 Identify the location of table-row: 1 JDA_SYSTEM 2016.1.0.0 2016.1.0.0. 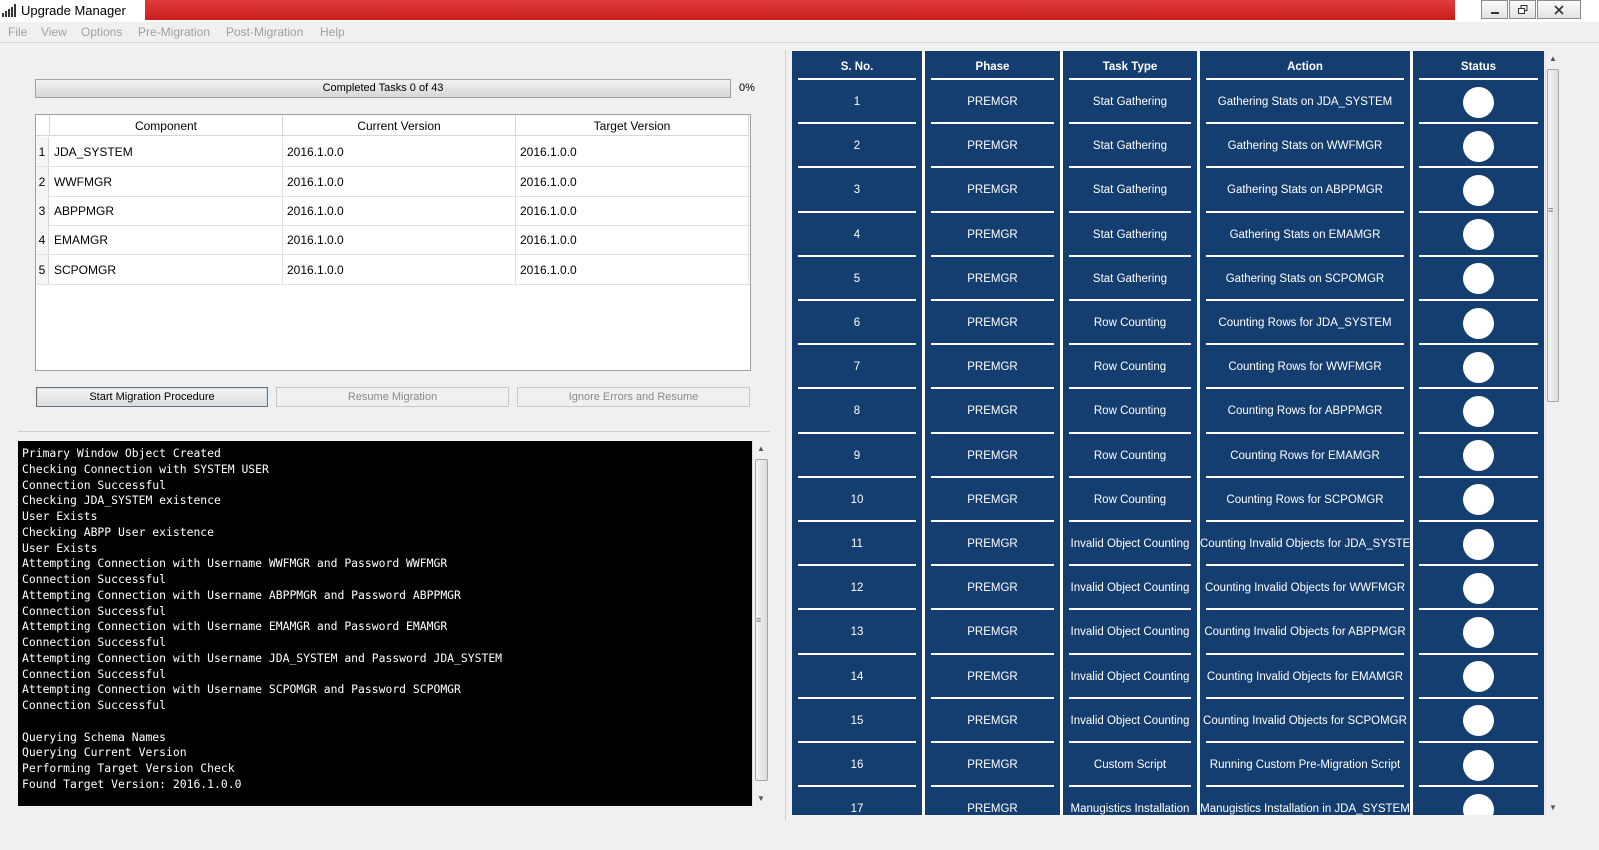
(393, 152).